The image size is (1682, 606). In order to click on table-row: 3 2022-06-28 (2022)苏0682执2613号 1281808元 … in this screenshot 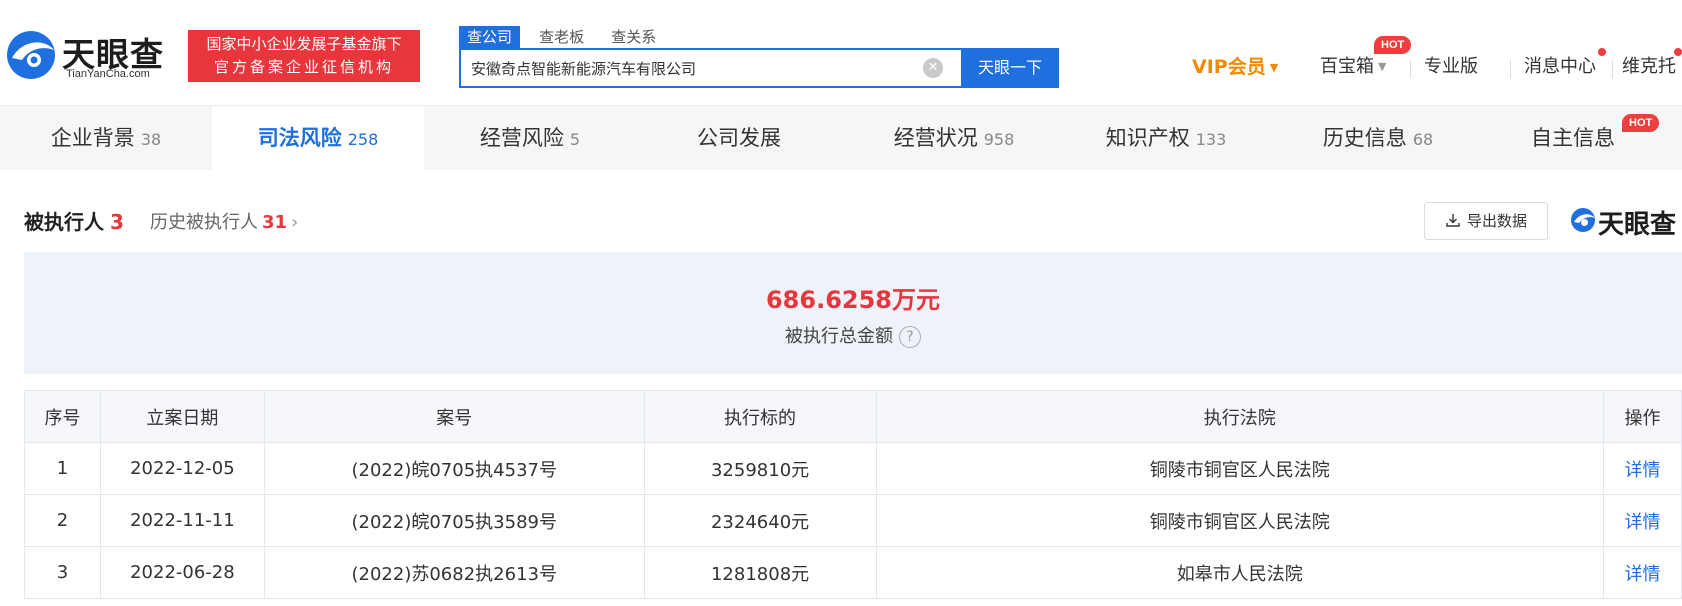, I will do `click(853, 572)`.